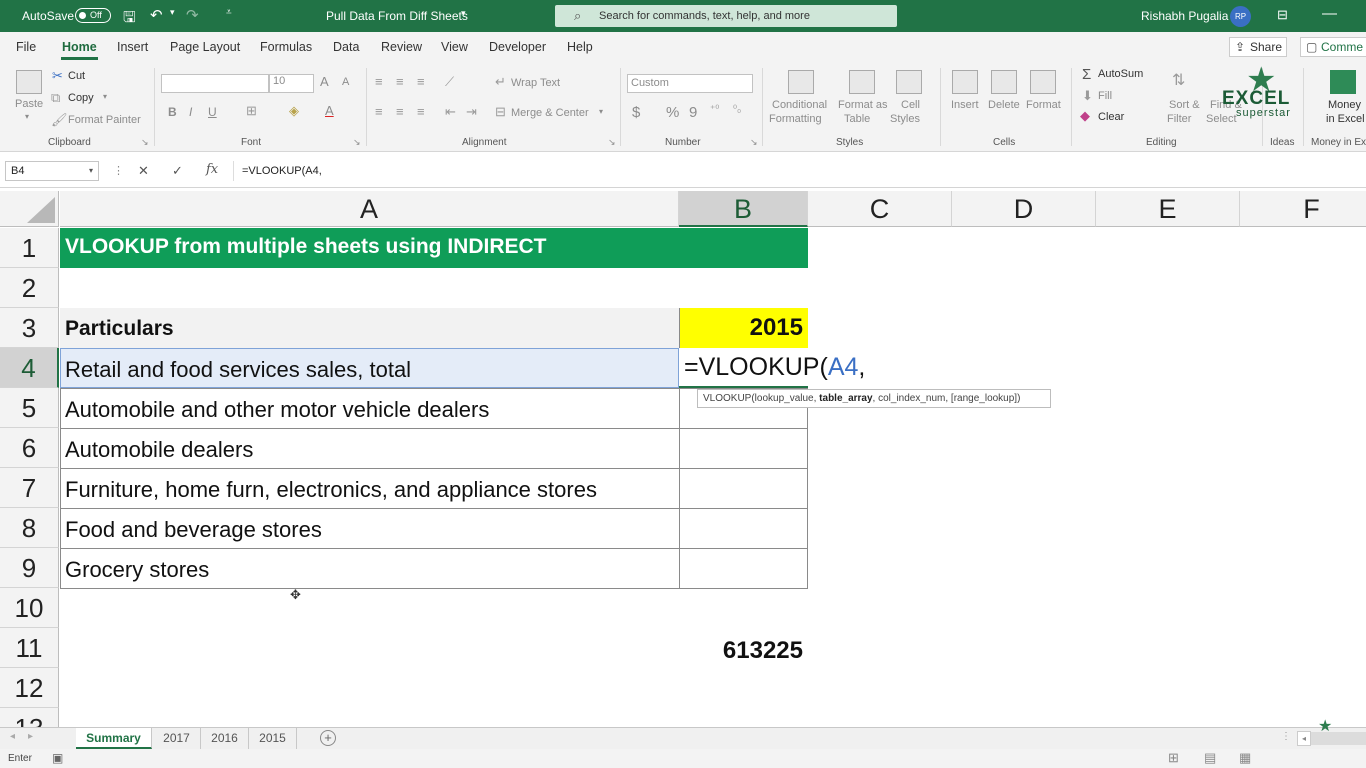 The image size is (1366, 768). I want to click on row-header-8: 8, so click(29, 528).